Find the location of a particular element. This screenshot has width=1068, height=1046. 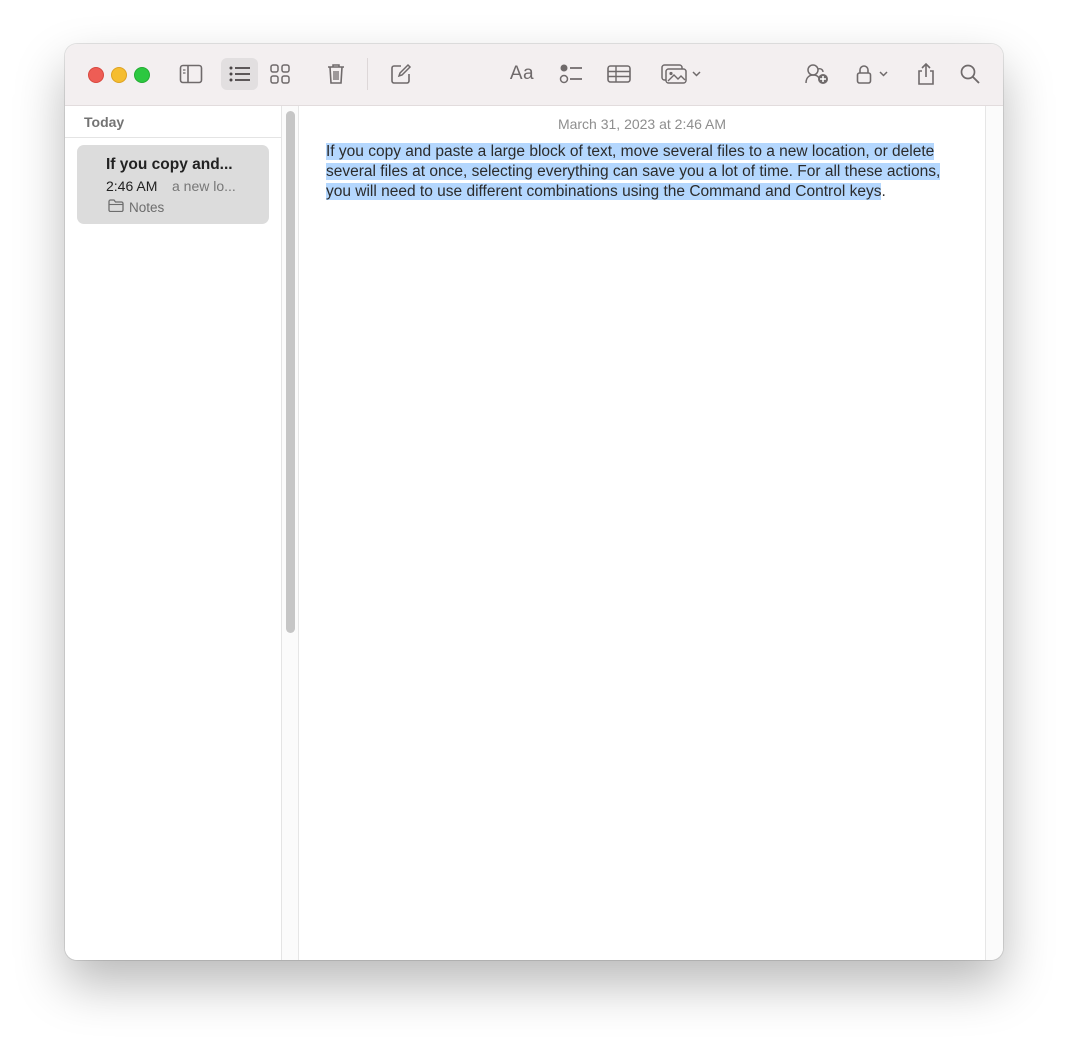

note-folder-label: Notes is located at coordinates (147, 207).